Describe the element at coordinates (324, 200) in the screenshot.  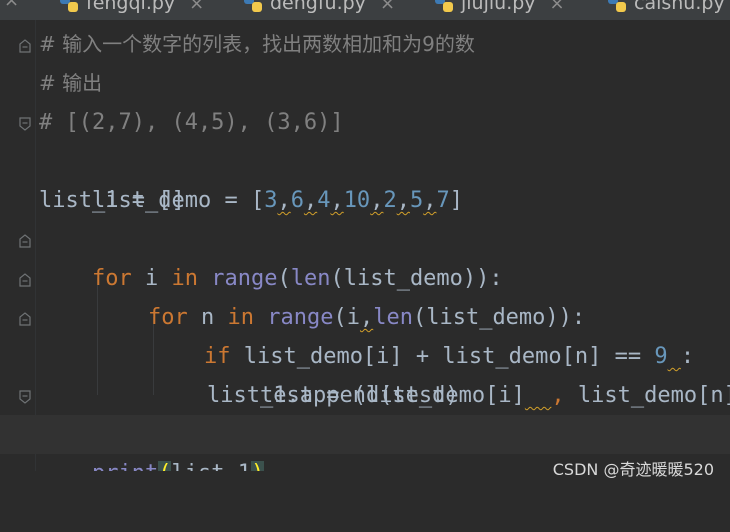
I see `number-token: 4` at that location.